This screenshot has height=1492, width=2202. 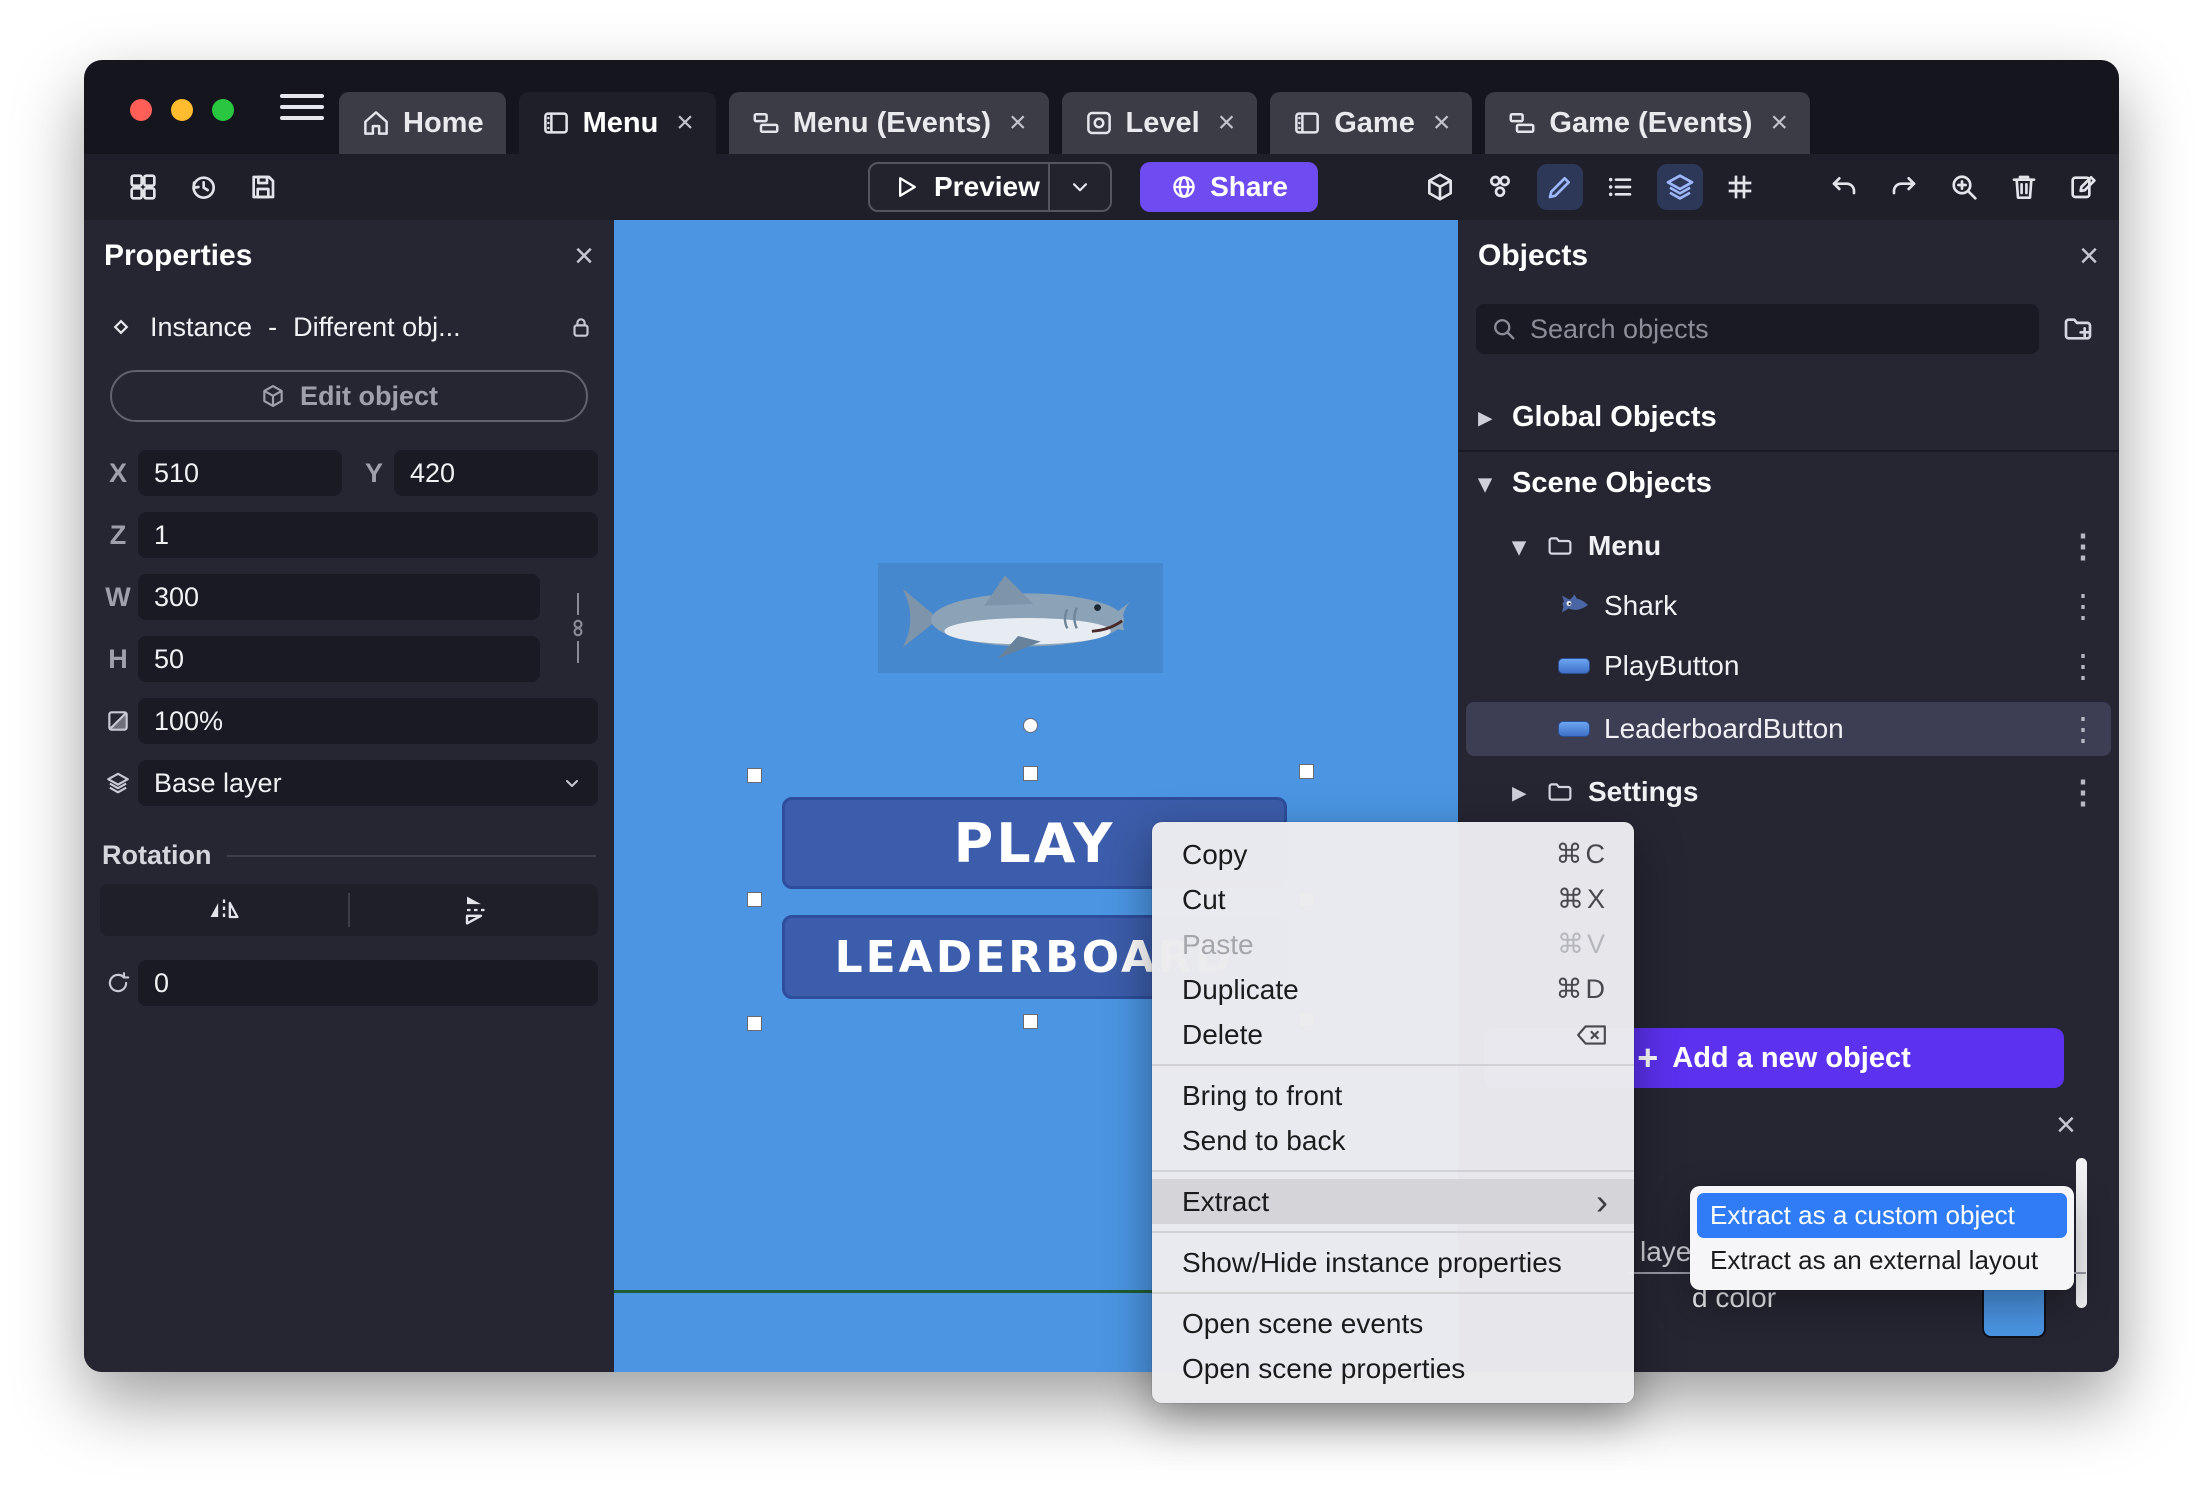 What do you see at coordinates (223, 110) in the screenshot?
I see `maximize-window-button` at bounding box center [223, 110].